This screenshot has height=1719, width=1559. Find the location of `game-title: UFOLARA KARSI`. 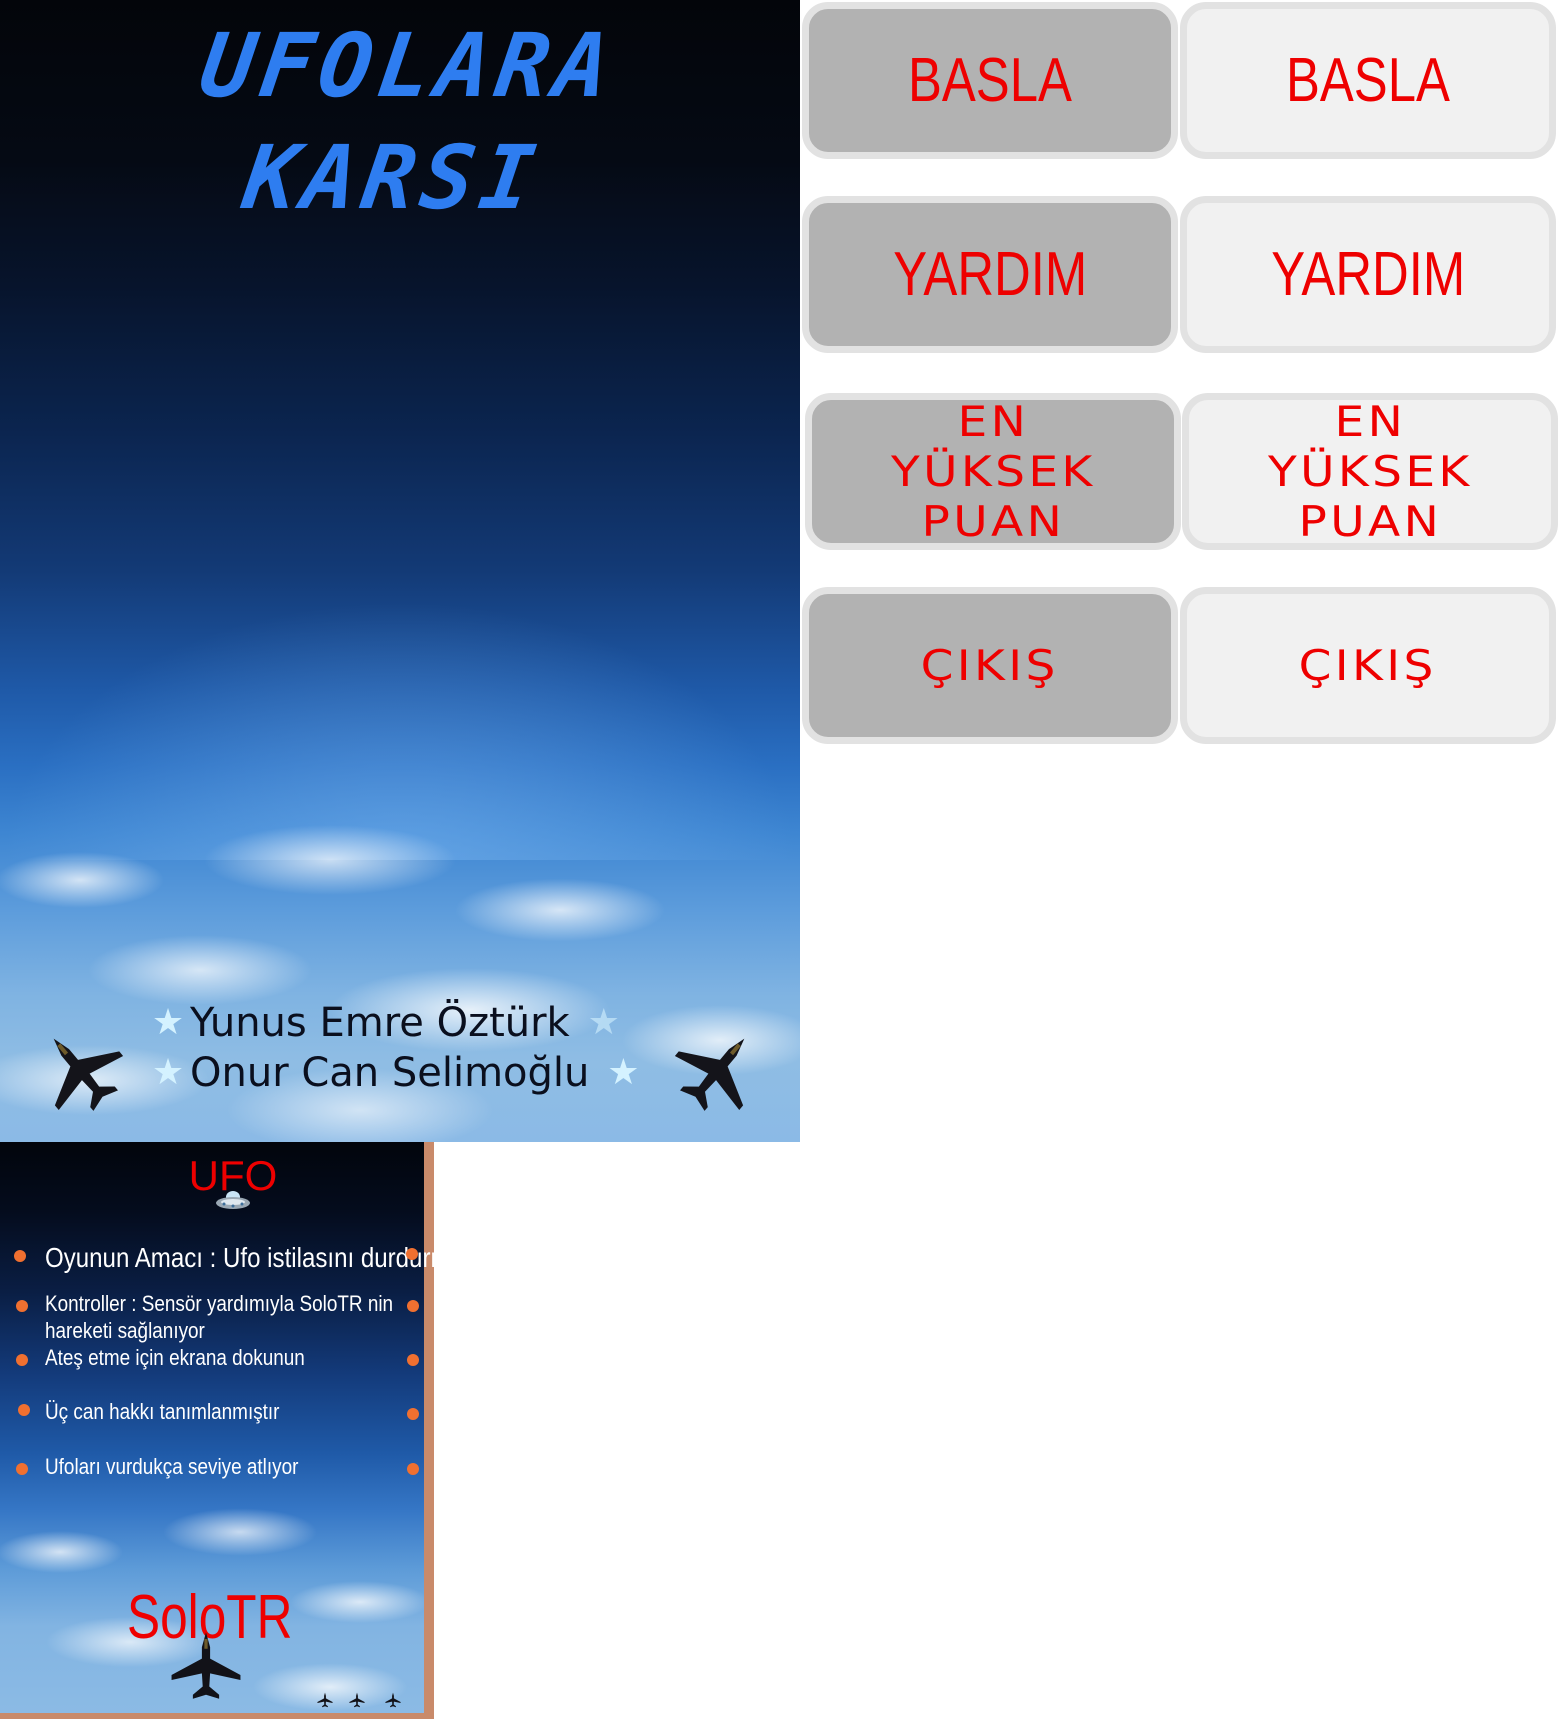

game-title: UFOLARA KARSI is located at coordinates (400, 122).